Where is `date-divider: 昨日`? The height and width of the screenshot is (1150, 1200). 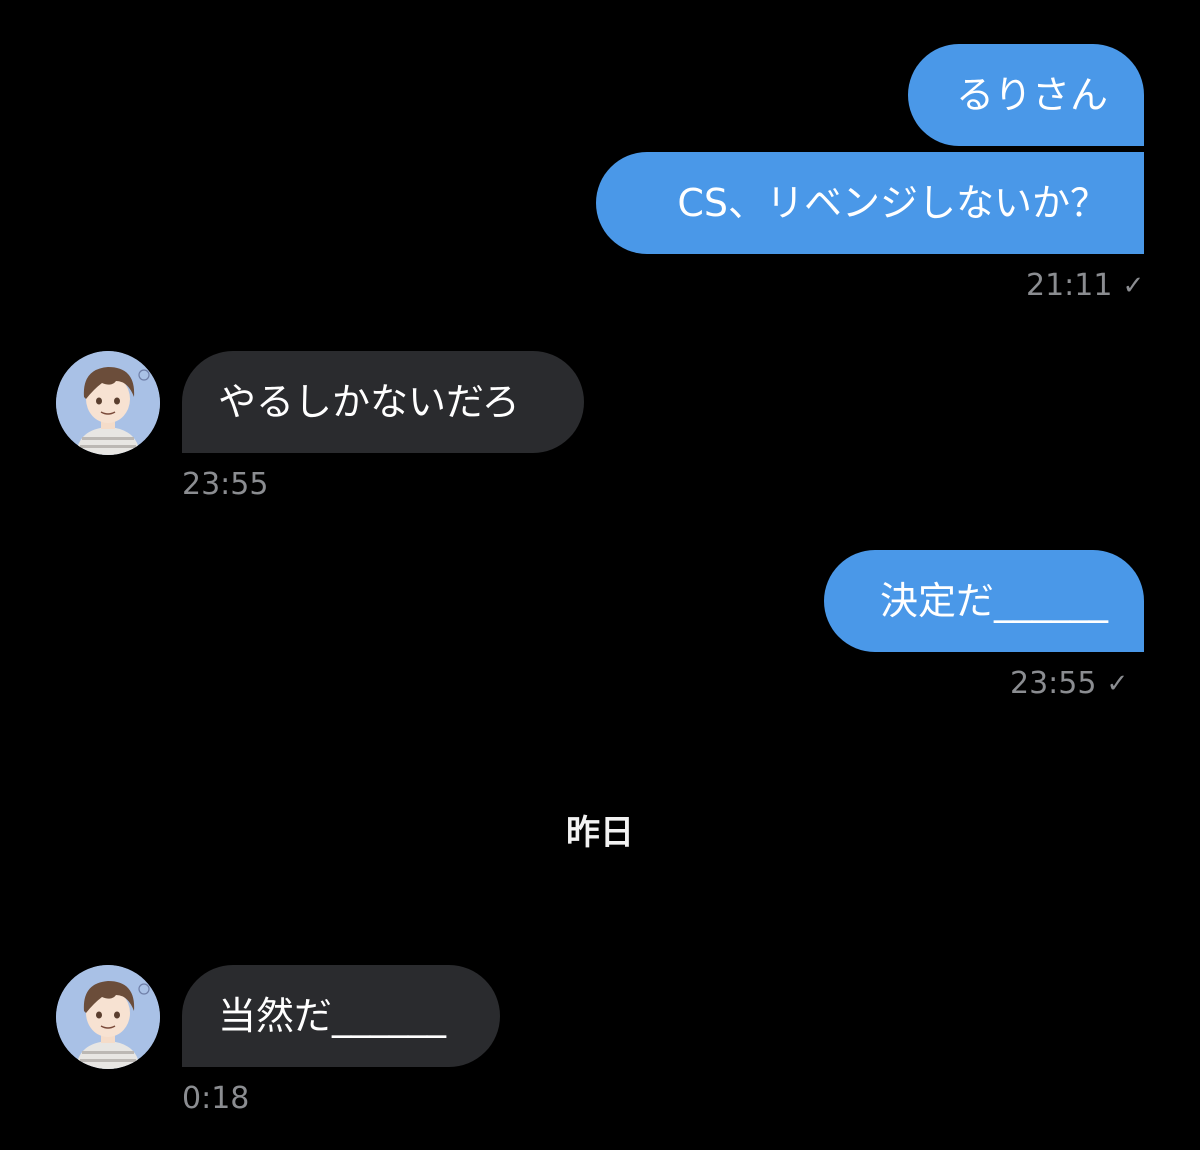 date-divider: 昨日 is located at coordinates (600, 833).